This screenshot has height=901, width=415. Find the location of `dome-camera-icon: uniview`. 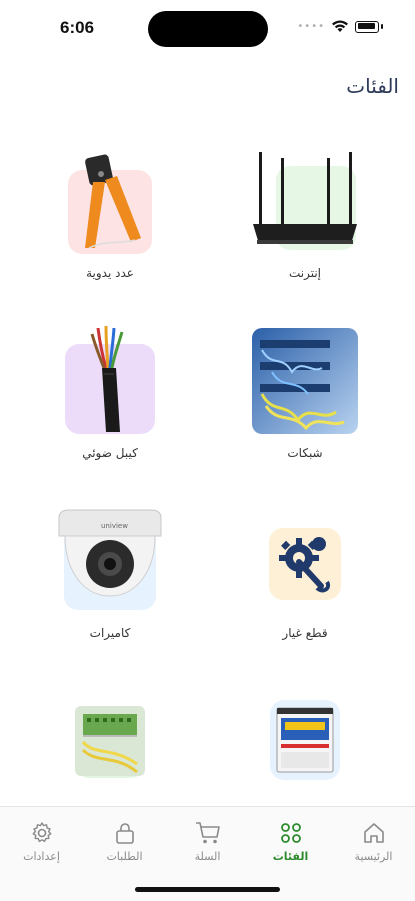

dome-camera-icon: uniview is located at coordinates (110, 553).